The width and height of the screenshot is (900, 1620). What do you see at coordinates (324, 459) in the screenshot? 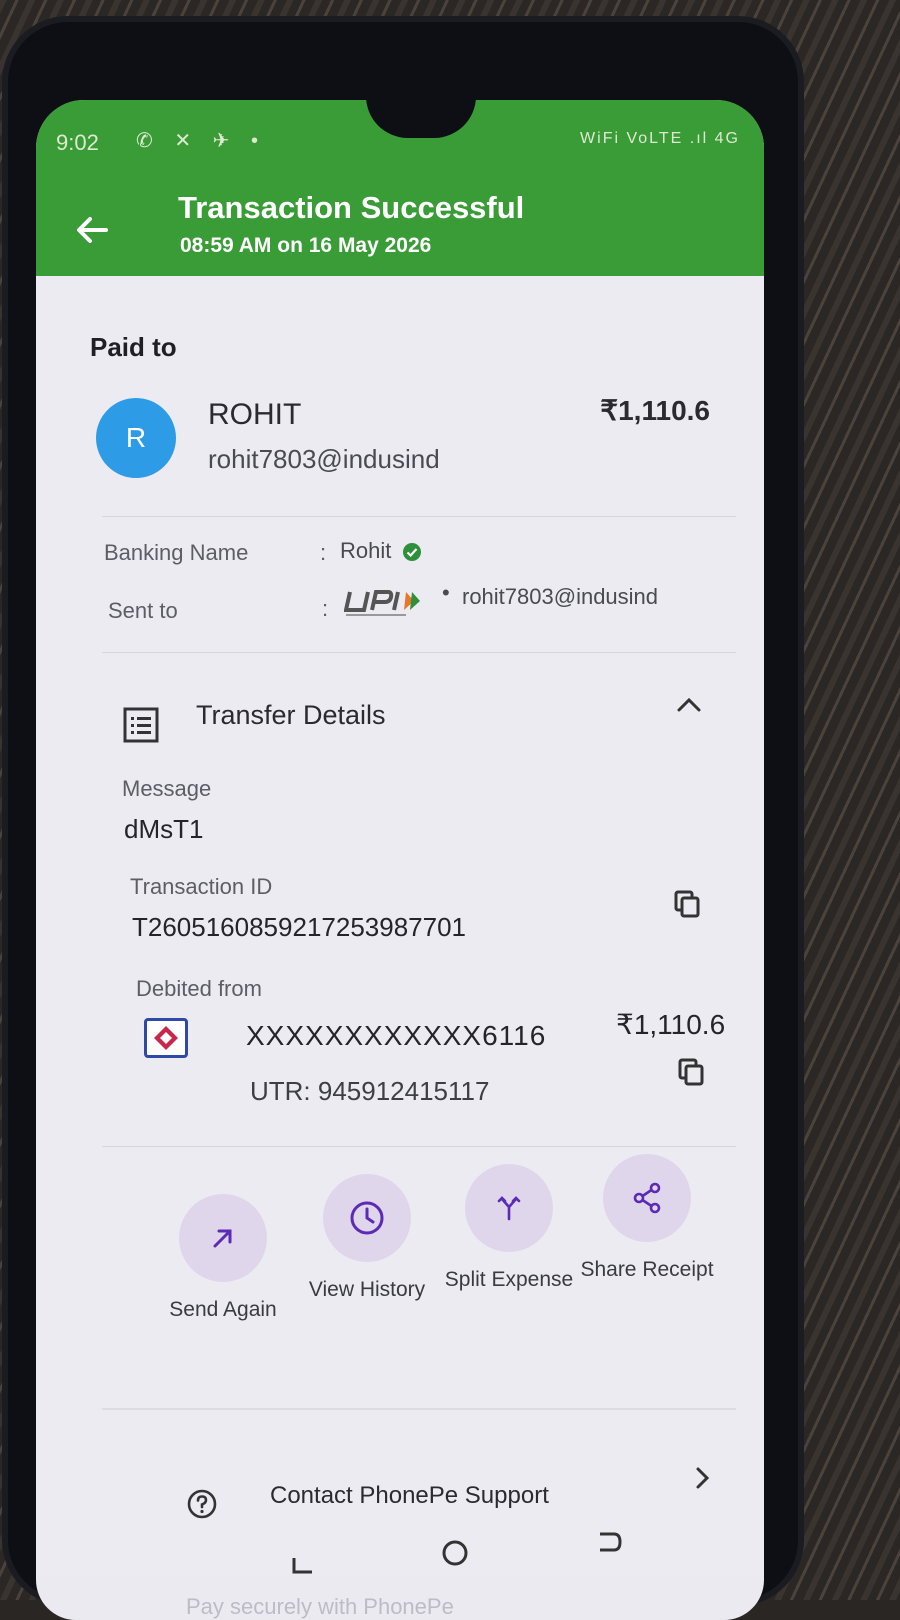
I see `payee-upi-id: rohit7803@indusind` at bounding box center [324, 459].